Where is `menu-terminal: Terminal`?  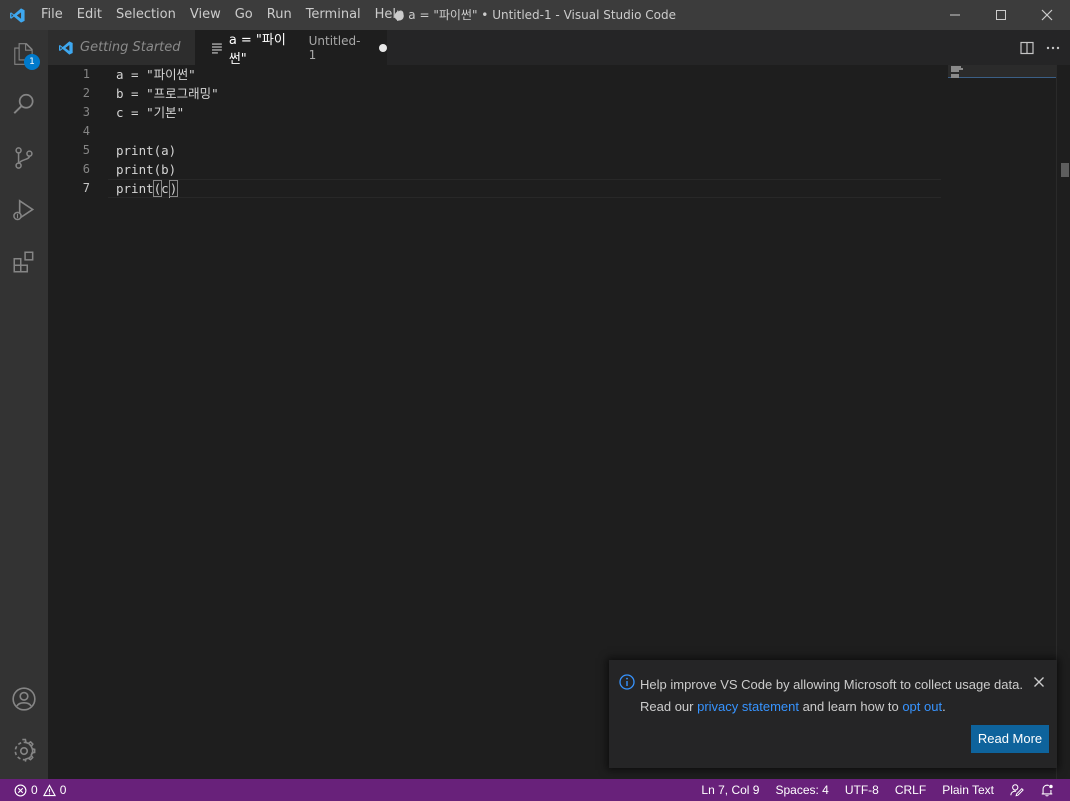
menu-terminal: Terminal is located at coordinates (333, 15).